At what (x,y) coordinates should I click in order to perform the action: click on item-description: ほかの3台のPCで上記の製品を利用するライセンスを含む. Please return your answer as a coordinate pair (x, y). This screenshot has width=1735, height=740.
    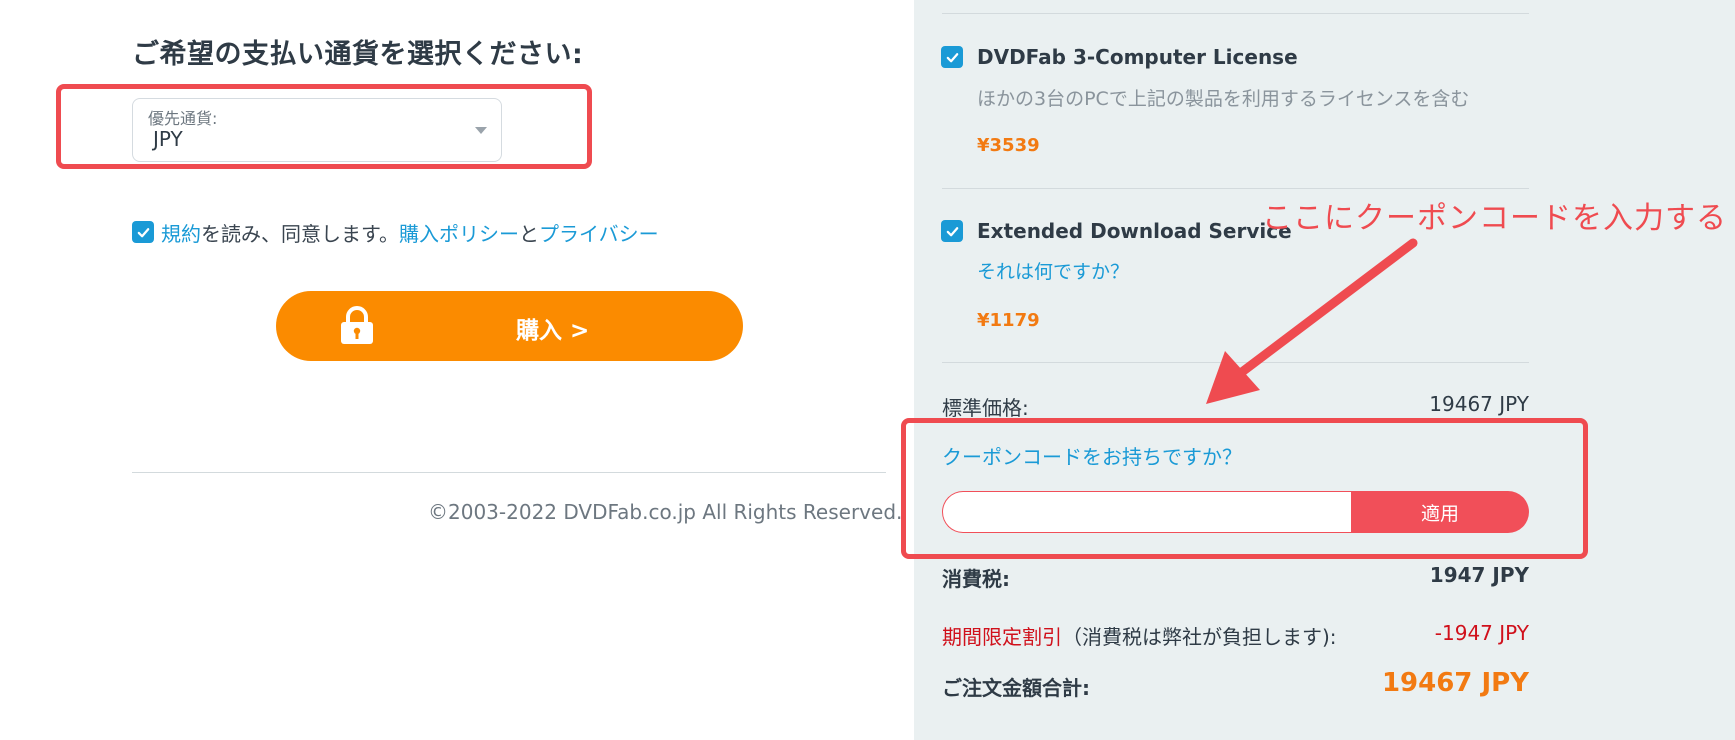
    Looking at the image, I should click on (1223, 99).